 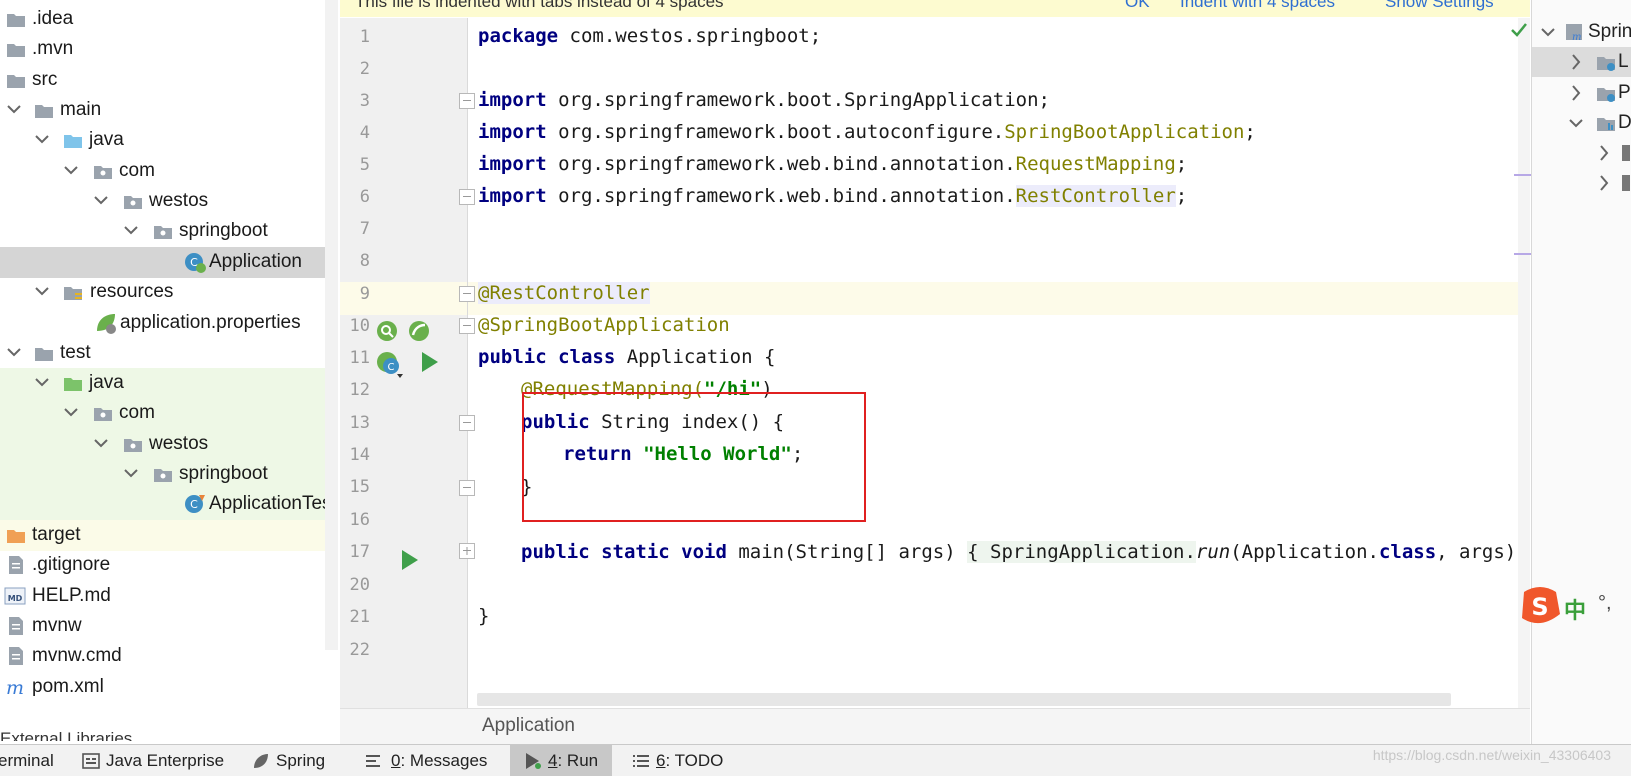 What do you see at coordinates (626, 357) in the screenshot?
I see `code-line-11: public class Application {` at bounding box center [626, 357].